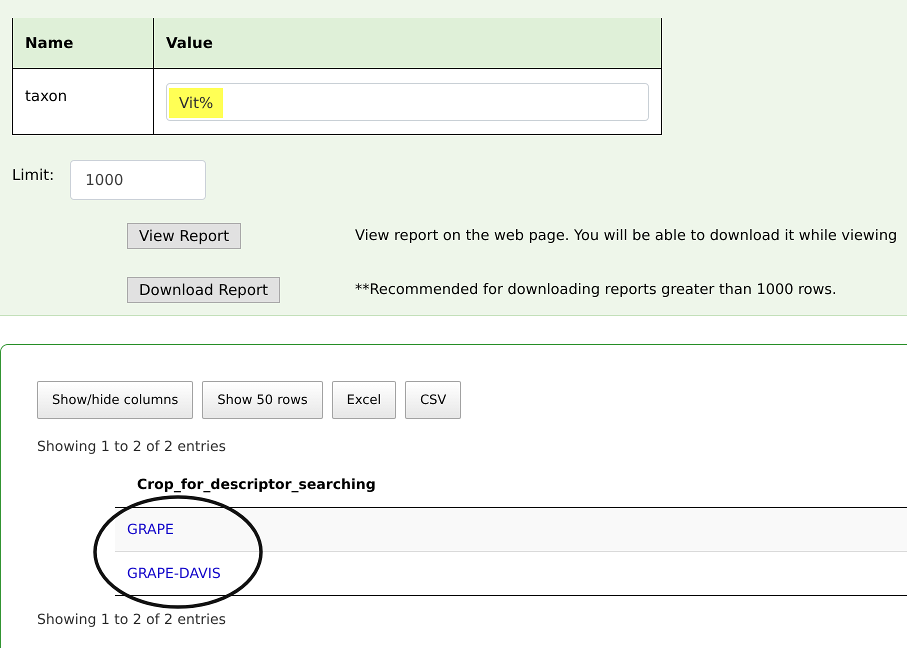 The height and width of the screenshot is (648, 907). Describe the element at coordinates (83, 43) in the screenshot. I see `column-header: Name` at that location.